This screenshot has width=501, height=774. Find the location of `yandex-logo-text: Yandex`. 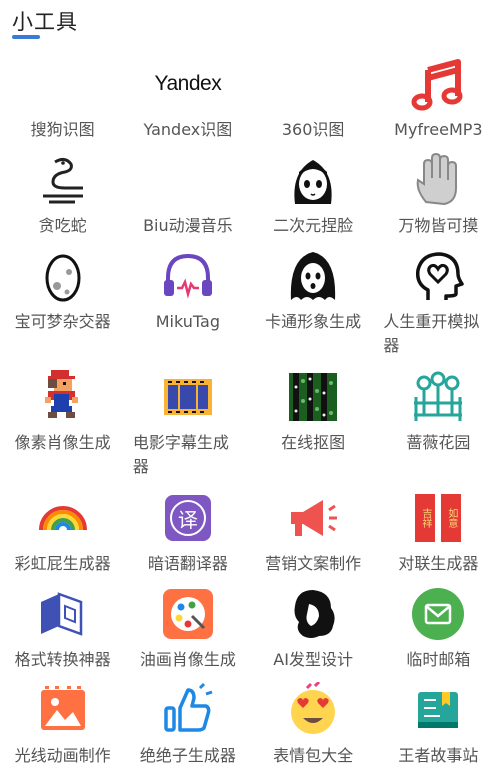

yandex-logo-text: Yandex is located at coordinates (188, 83).